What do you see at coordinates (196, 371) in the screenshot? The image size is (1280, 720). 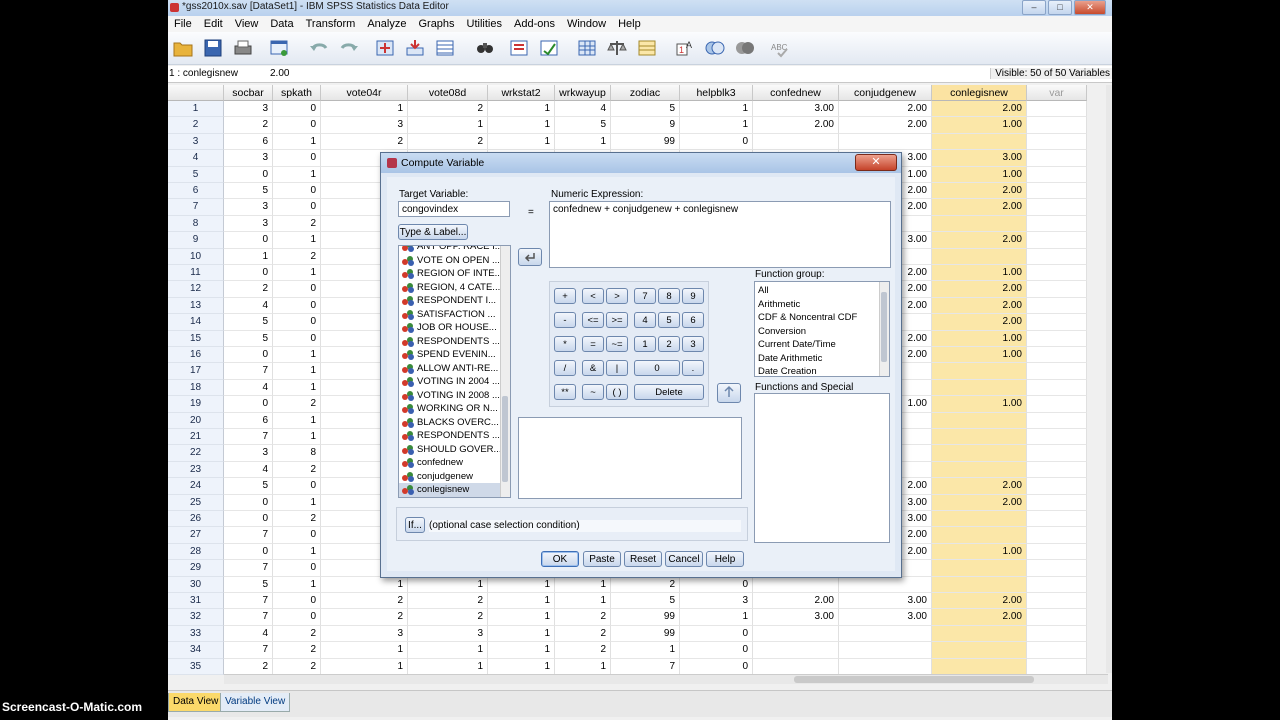 I see `row-header: 17` at bounding box center [196, 371].